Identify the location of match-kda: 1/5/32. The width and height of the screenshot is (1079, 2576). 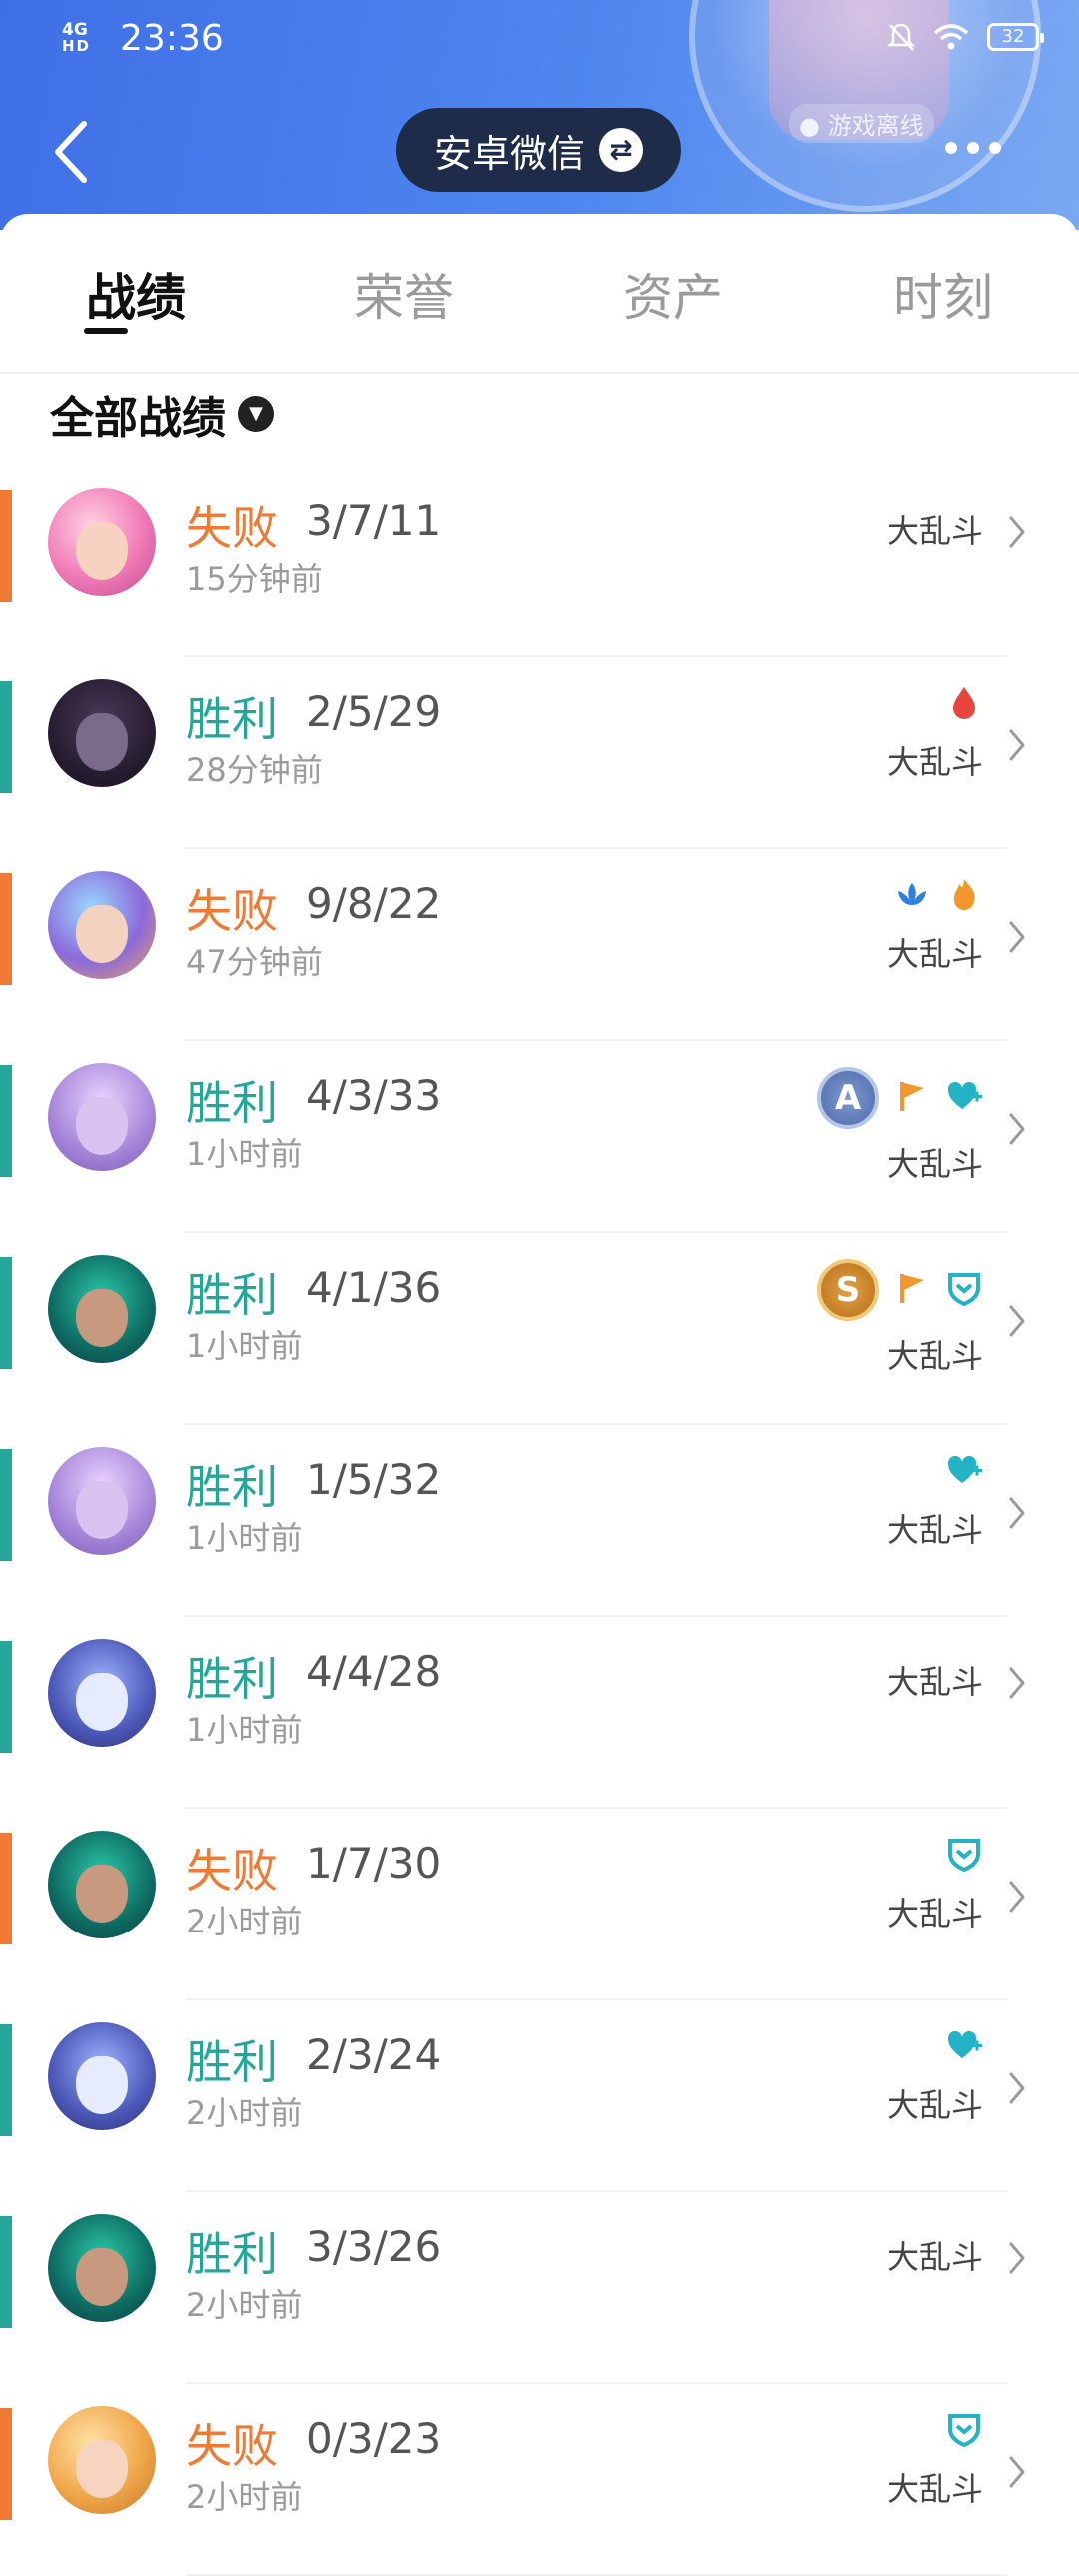
(374, 1479).